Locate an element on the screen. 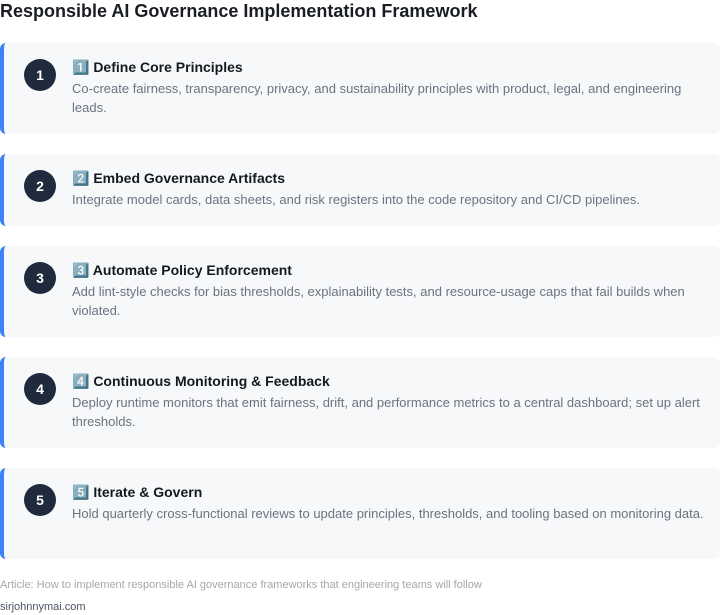 The image size is (720, 615). step-number-badge: 5 is located at coordinates (40, 500).